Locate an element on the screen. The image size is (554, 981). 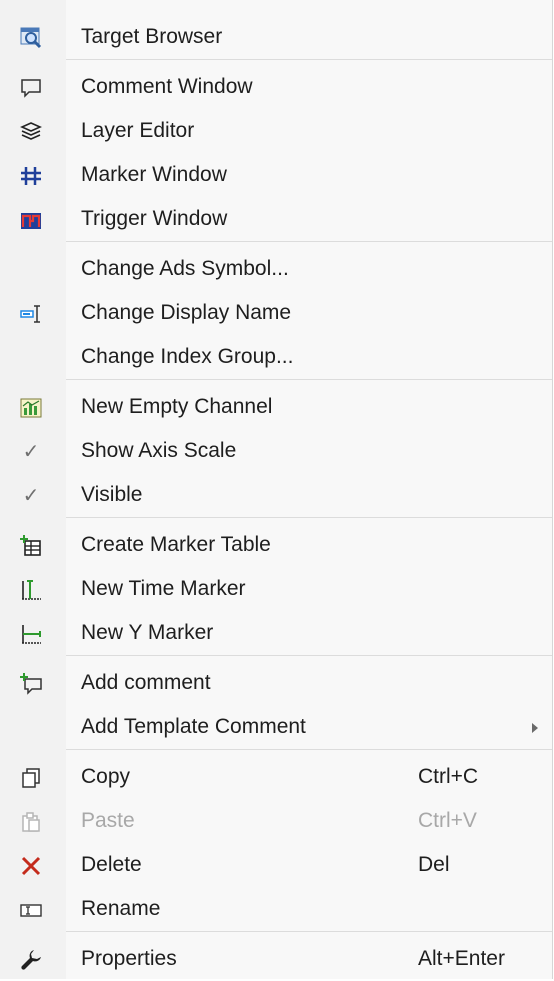
shortcut-text: Ctrl+V is located at coordinates (447, 820).